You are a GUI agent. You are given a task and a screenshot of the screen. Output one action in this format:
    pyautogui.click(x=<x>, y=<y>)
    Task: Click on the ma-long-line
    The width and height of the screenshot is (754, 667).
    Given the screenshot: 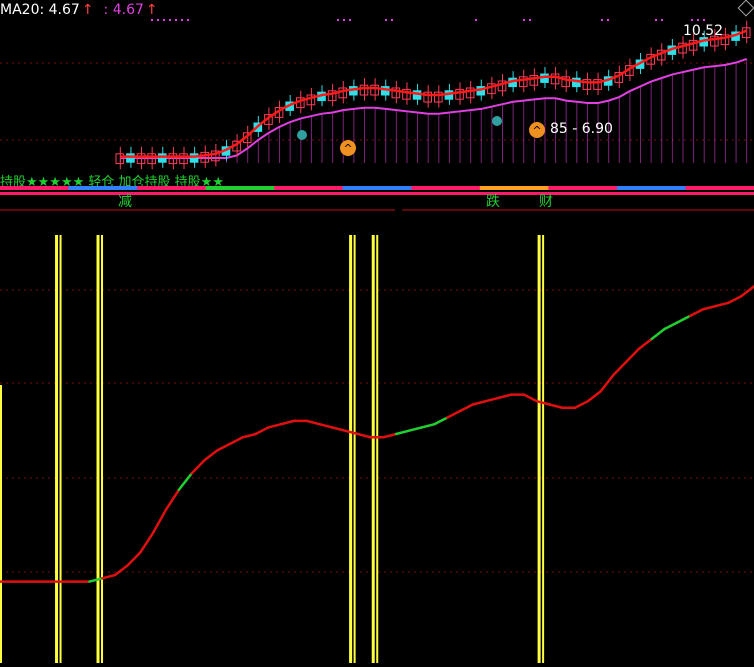 What is the action you would take?
    pyautogui.click(x=434, y=108)
    